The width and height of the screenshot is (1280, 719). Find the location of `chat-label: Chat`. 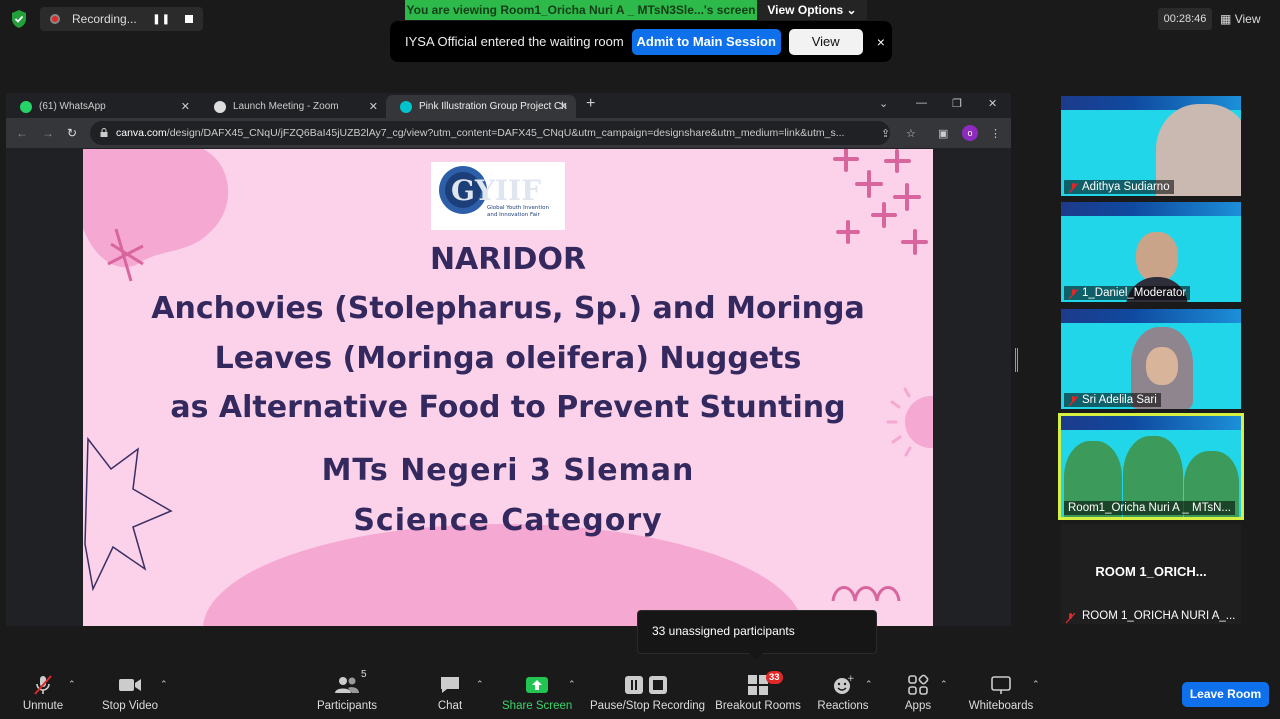

chat-label: Chat is located at coordinates (450, 706).